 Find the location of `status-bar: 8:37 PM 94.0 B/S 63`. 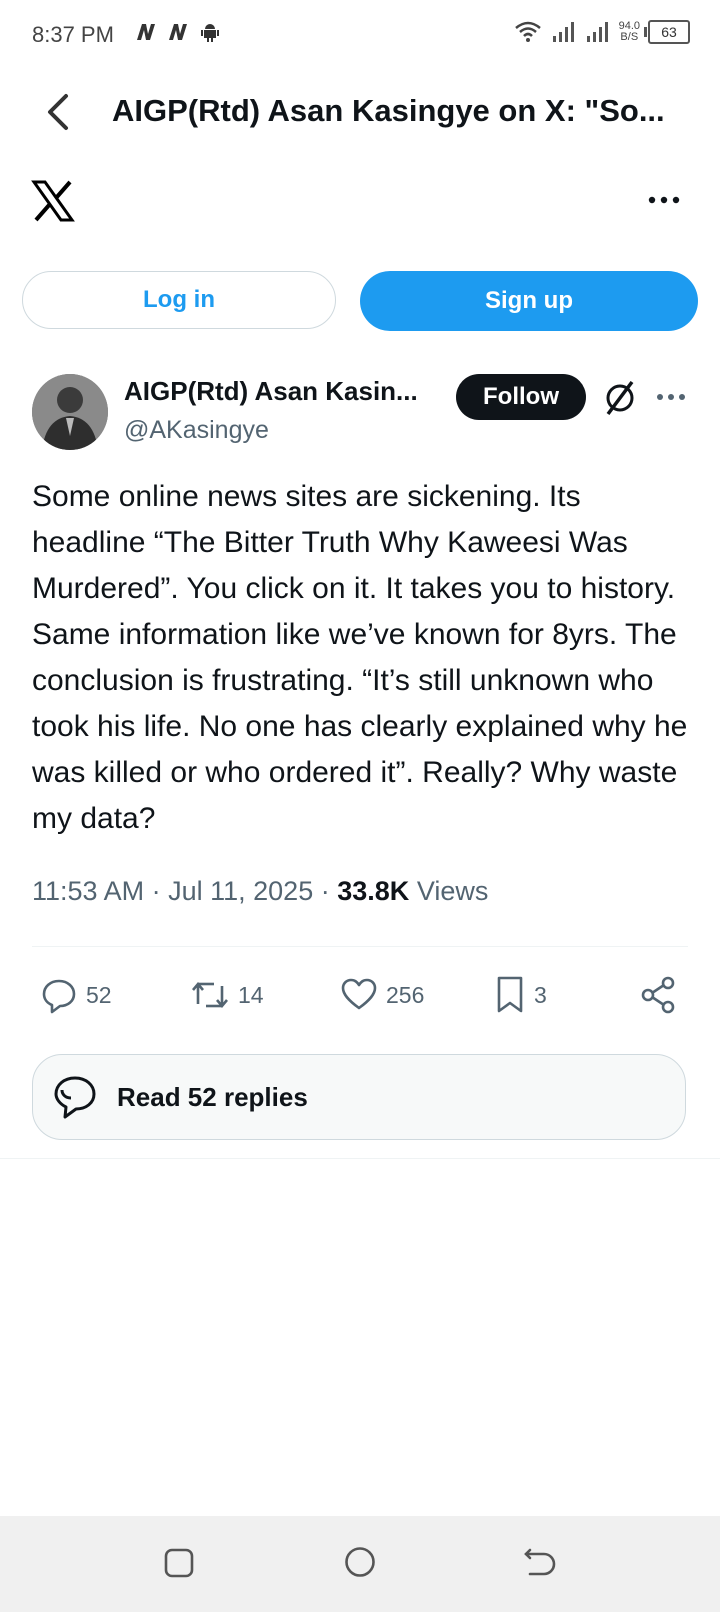

status-bar: 8:37 PM 94.0 B/S 63 is located at coordinates (360, 36).